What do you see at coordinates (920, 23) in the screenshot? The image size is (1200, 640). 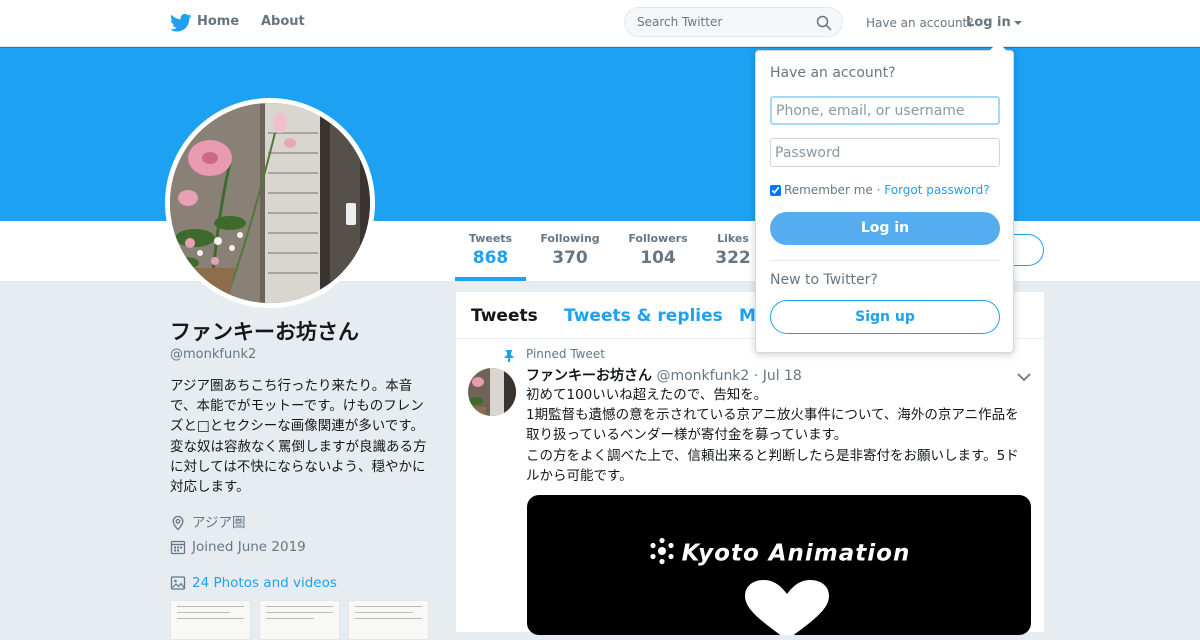 I see `have-account-text: Have an account?` at bounding box center [920, 23].